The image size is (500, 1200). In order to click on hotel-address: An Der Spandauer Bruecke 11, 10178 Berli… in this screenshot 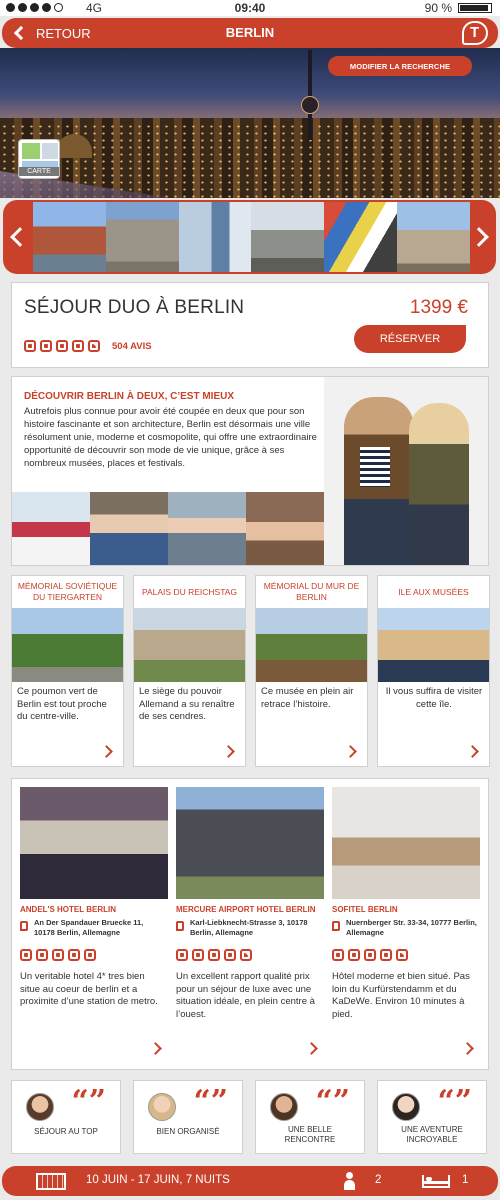, I will do `click(89, 927)`.